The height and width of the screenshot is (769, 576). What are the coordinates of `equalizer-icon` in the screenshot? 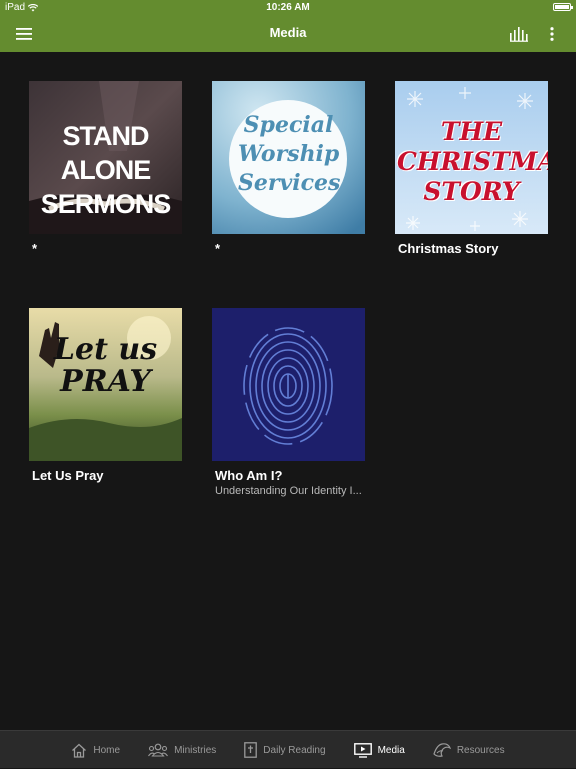 It's located at (519, 34).